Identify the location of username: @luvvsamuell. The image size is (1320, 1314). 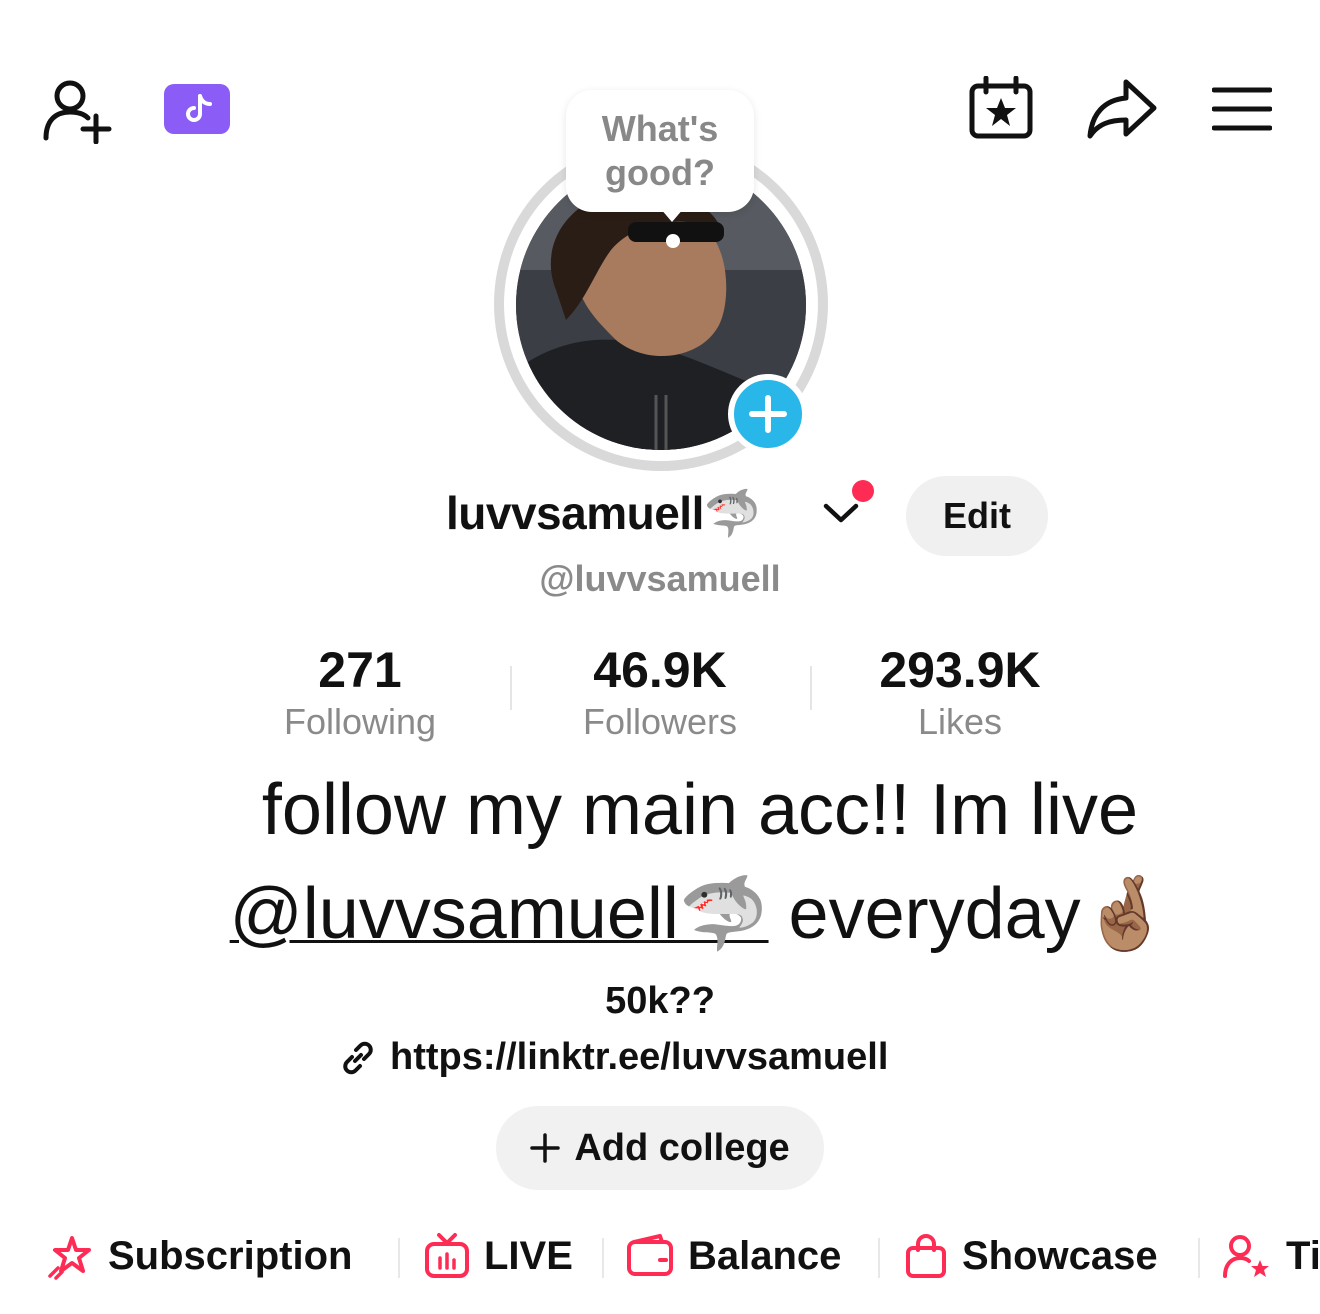
(660, 578).